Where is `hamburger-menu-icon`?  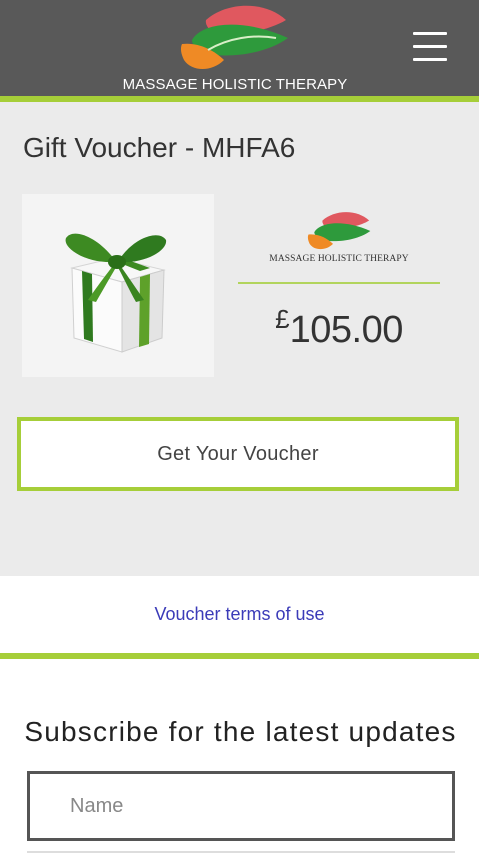 hamburger-menu-icon is located at coordinates (430, 47).